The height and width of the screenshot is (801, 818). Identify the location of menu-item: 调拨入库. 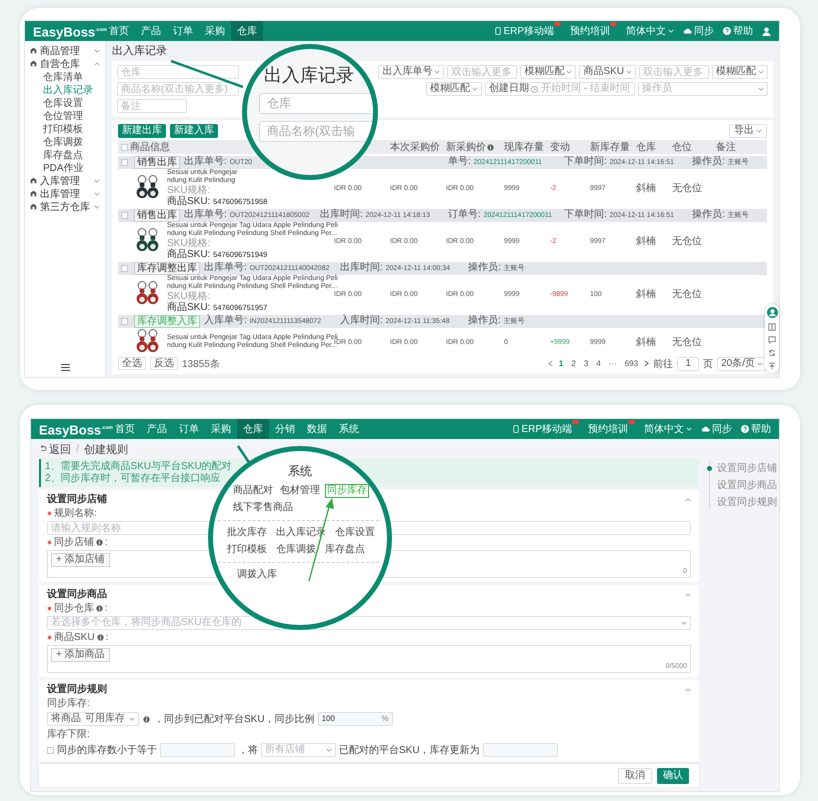
(257, 575).